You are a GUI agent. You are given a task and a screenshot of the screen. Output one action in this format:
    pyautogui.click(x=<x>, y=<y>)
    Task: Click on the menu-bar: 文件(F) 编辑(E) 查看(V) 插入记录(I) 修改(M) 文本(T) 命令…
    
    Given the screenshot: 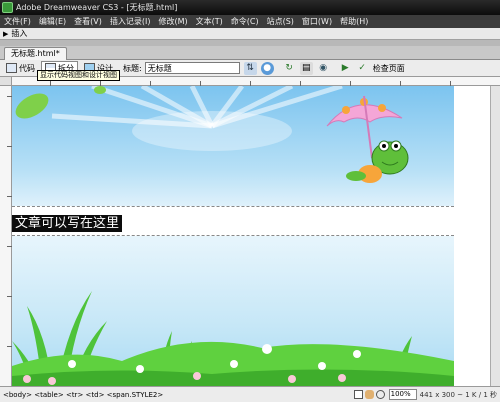 What is the action you would take?
    pyautogui.click(x=250, y=21)
    